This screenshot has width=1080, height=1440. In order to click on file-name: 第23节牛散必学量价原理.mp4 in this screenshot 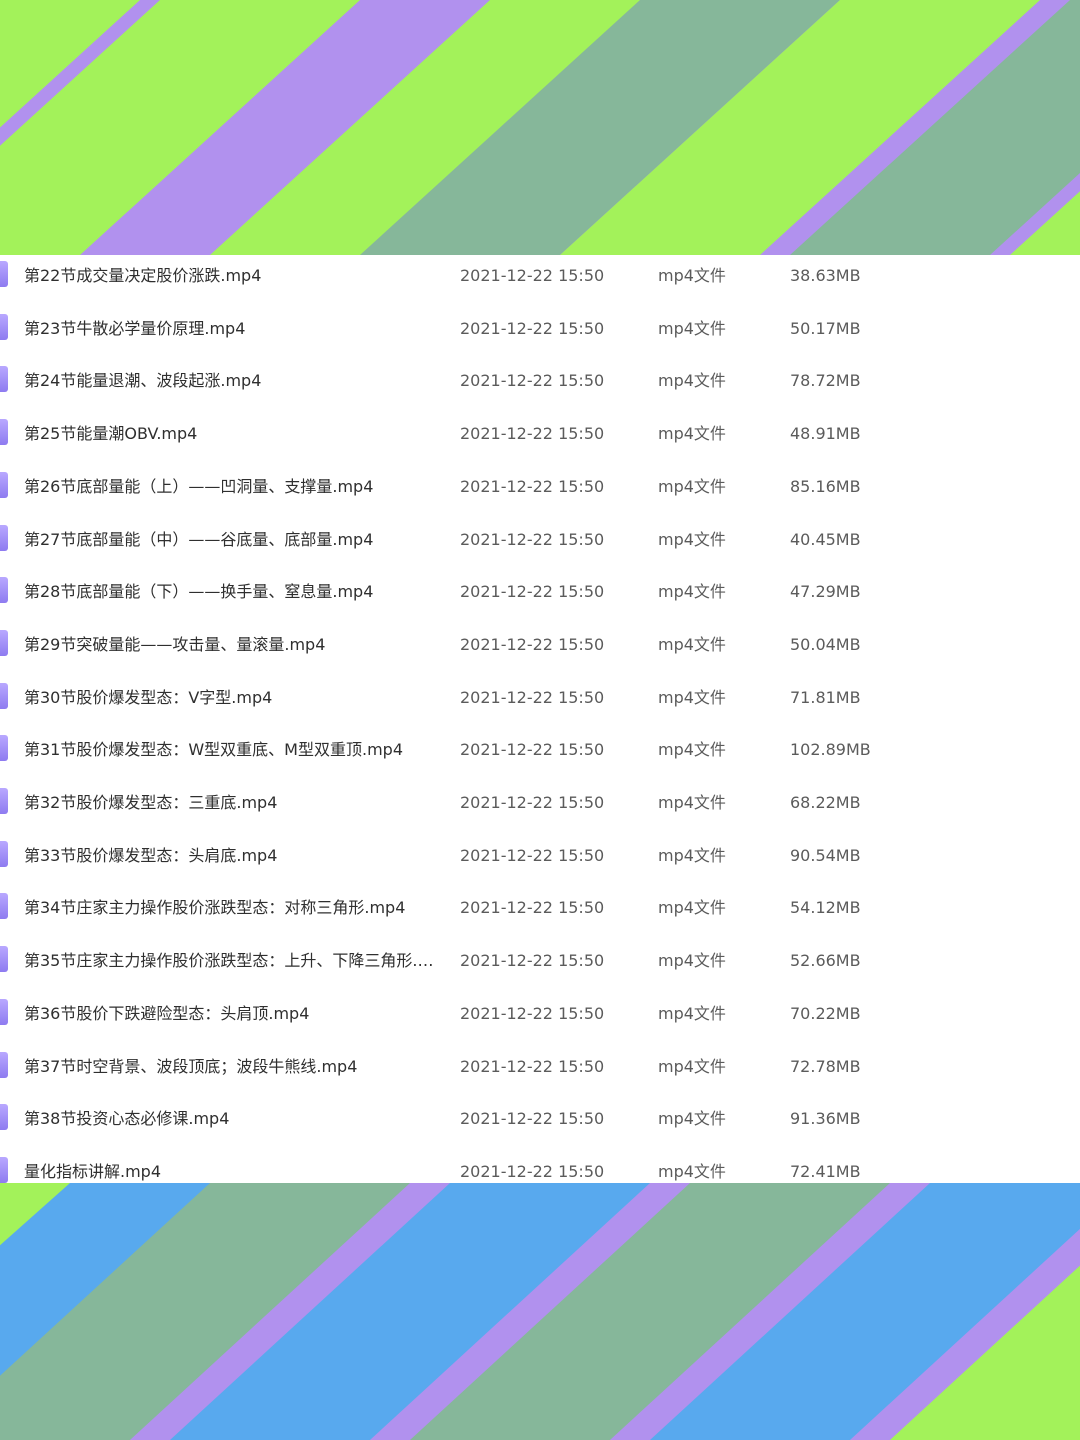, I will do `click(135, 328)`.